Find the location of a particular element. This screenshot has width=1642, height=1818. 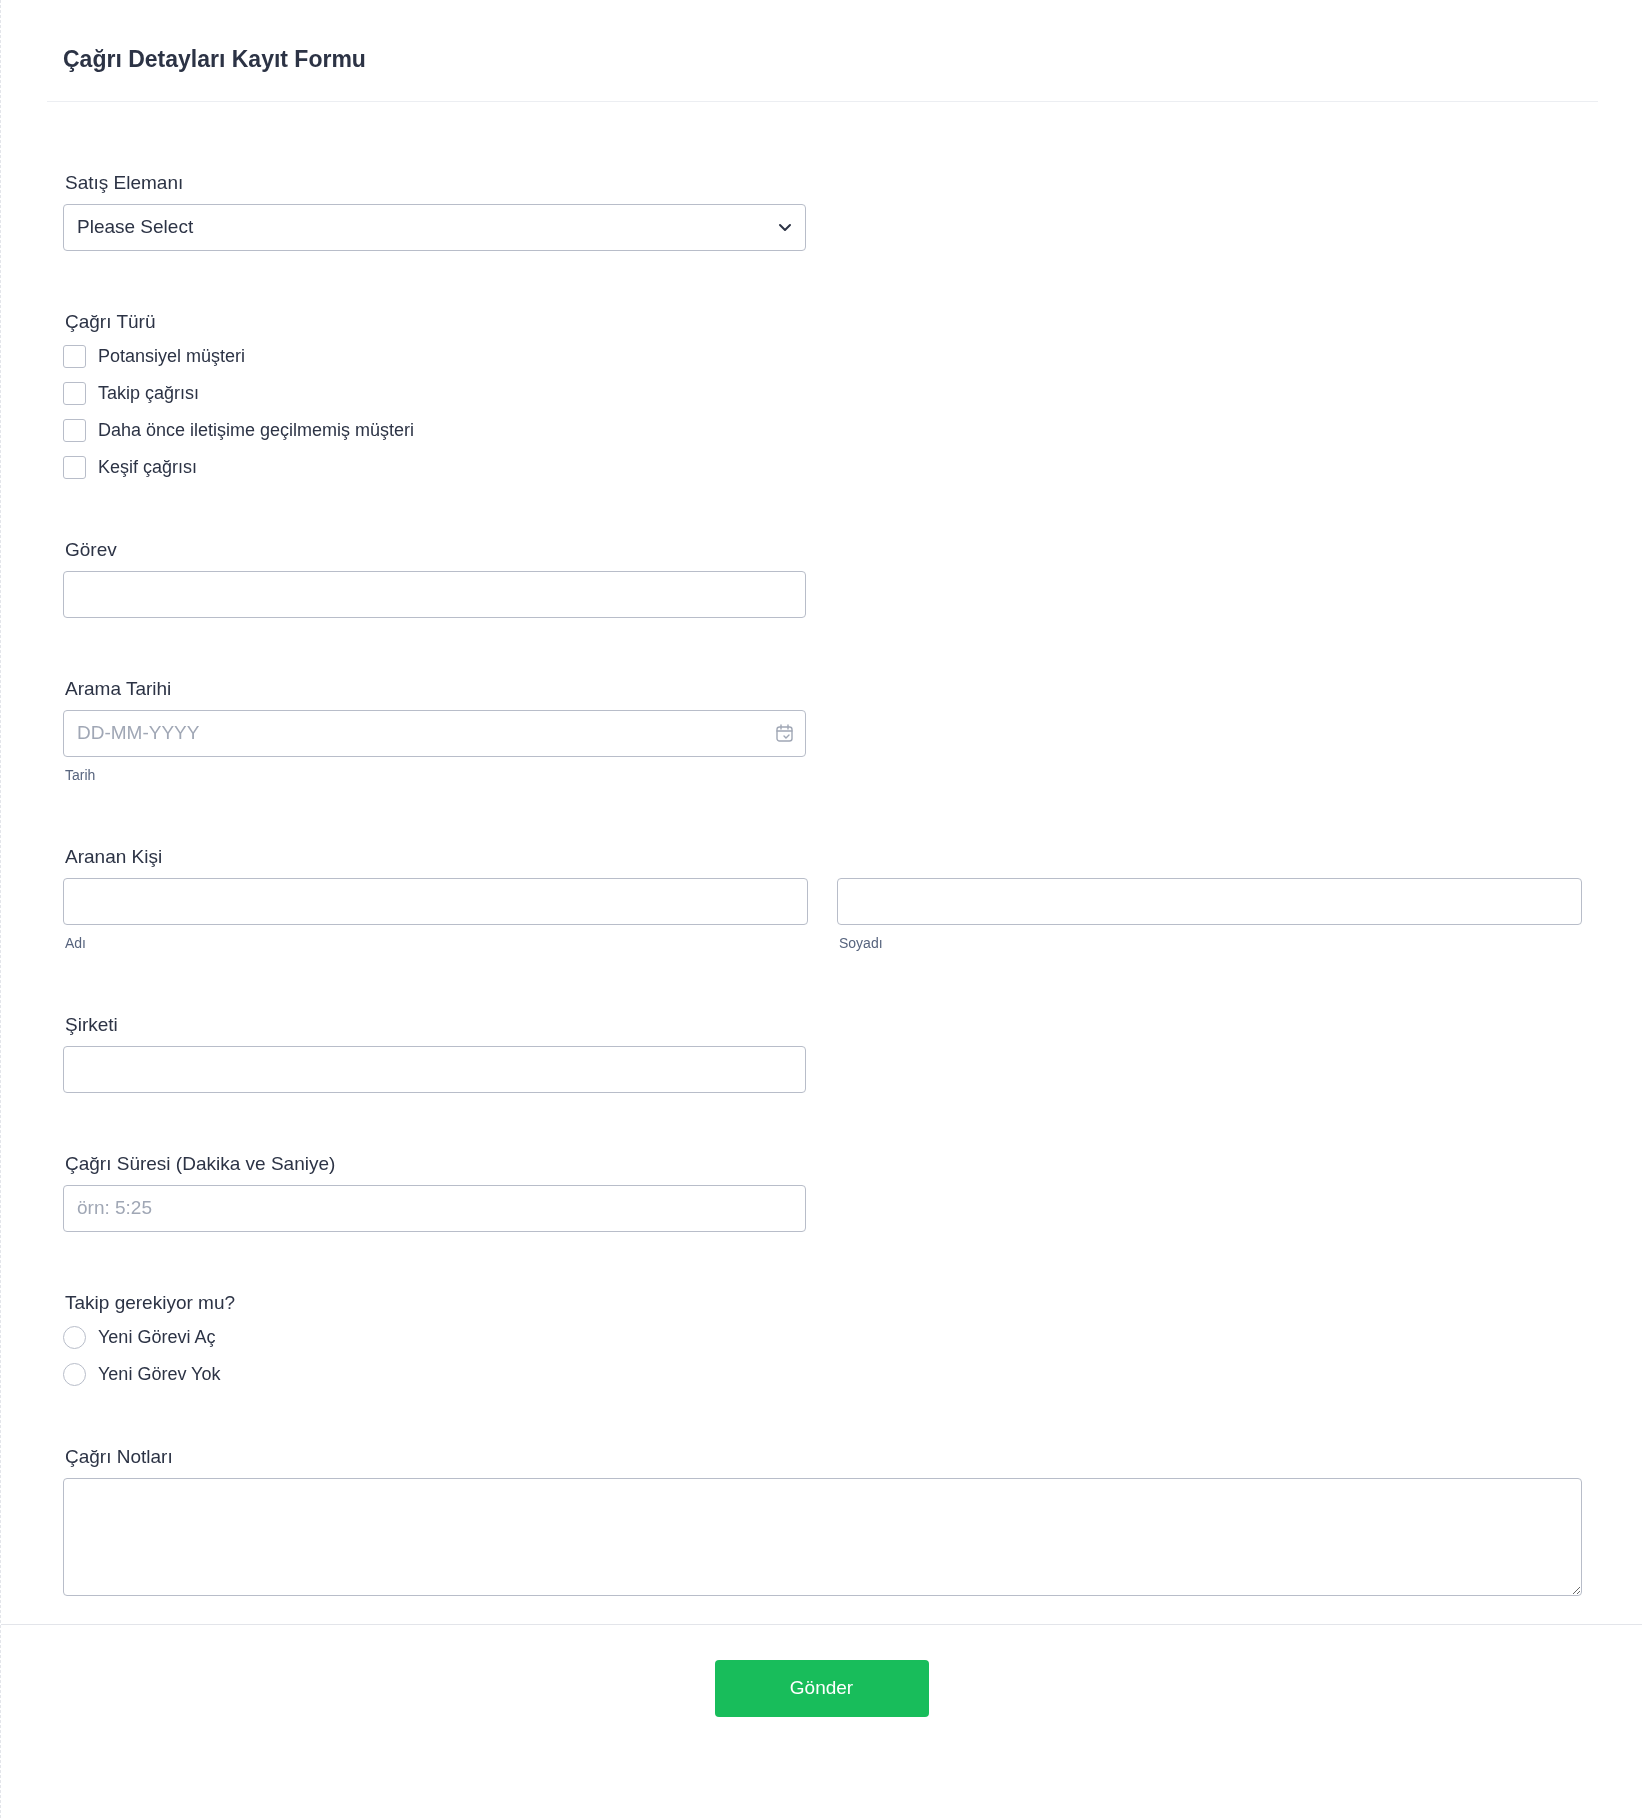

field-label: Takip gerekiyor mu? is located at coordinates (150, 1302).